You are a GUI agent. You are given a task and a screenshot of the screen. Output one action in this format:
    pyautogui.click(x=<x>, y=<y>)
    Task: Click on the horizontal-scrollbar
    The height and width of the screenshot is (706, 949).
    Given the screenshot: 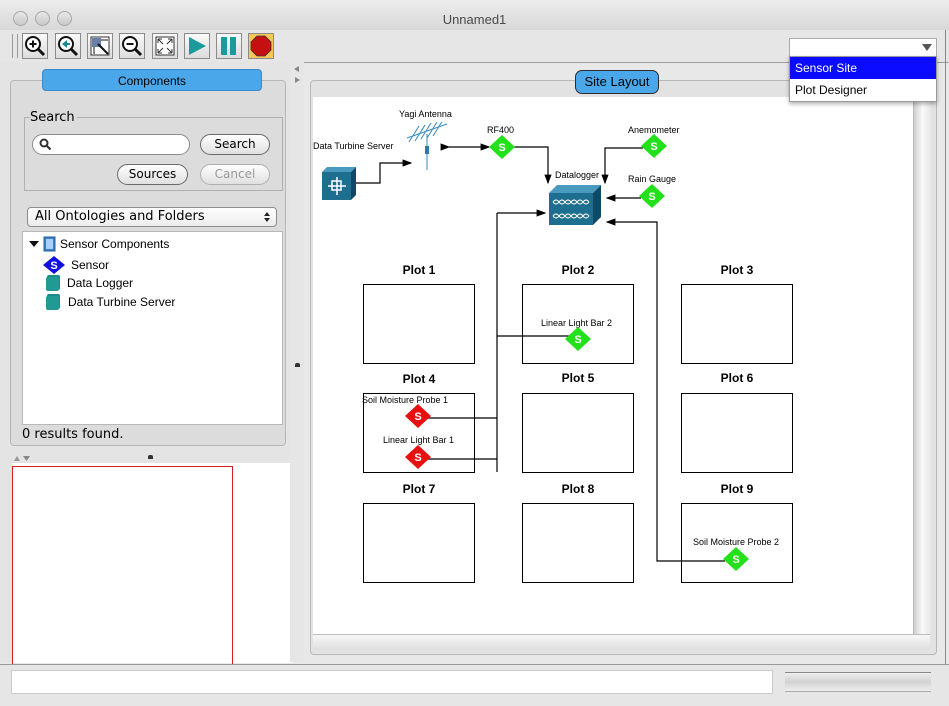 What is the action you would take?
    pyautogui.click(x=621, y=642)
    